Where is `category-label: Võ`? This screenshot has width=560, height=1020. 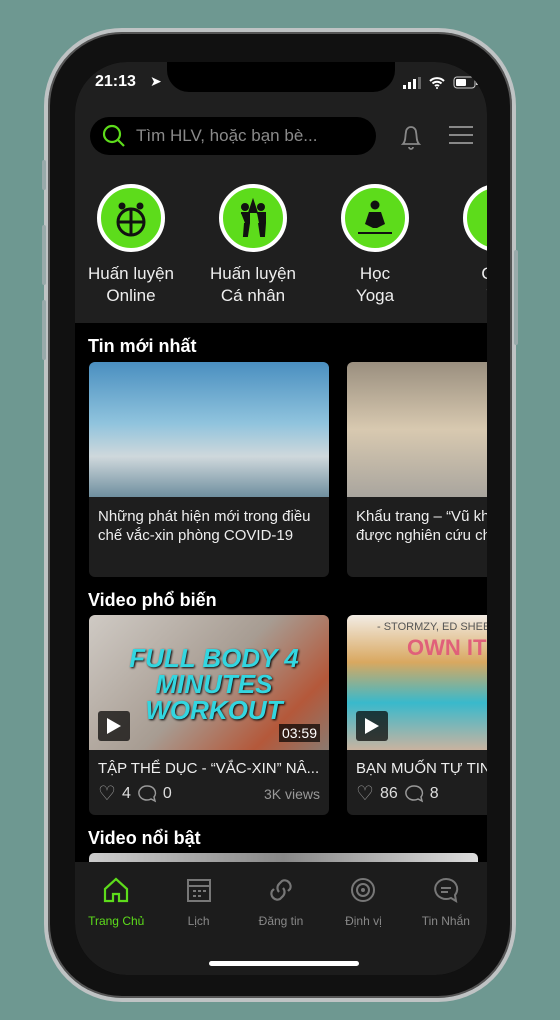
category-label: Võ is located at coordinates (465, 296).